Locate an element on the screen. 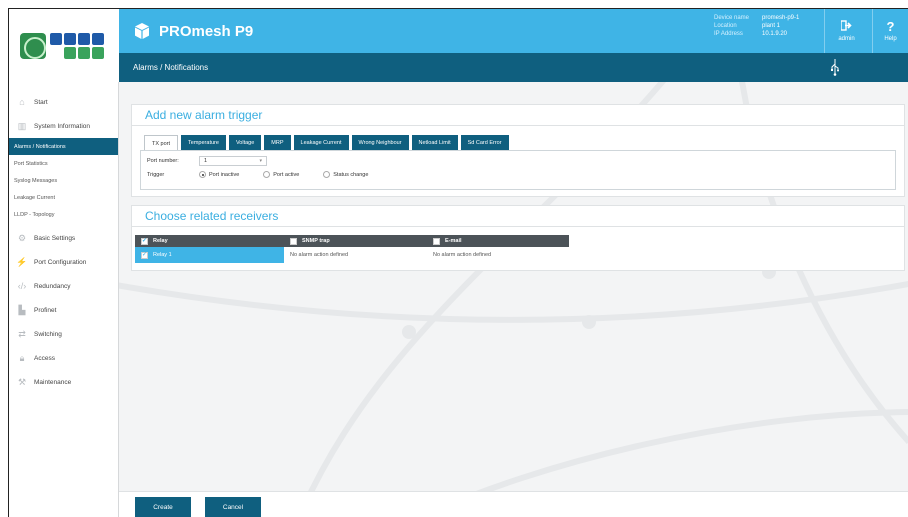 This screenshot has height=517, width=908. radio-label: Status change is located at coordinates (351, 174).